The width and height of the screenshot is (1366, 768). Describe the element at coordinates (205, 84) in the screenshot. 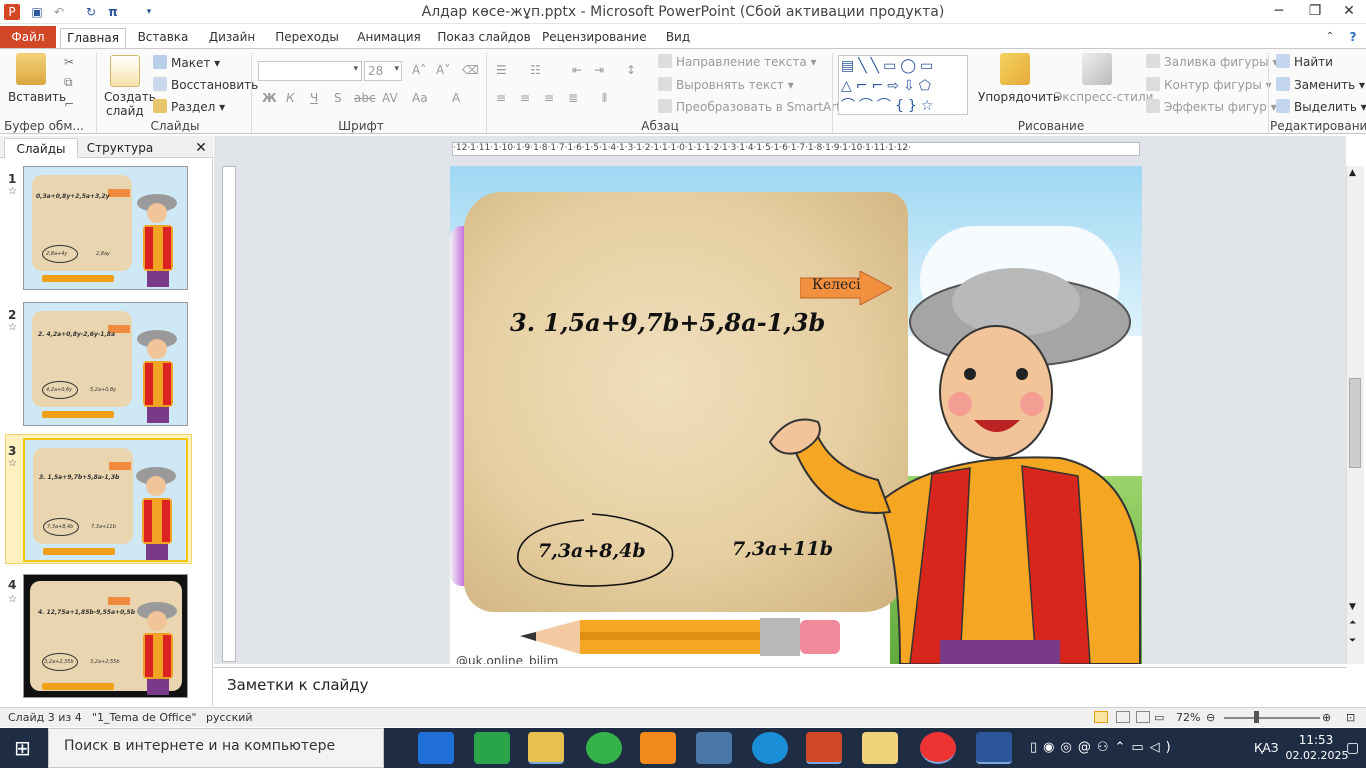

I see `reset-button: Восстановить` at that location.